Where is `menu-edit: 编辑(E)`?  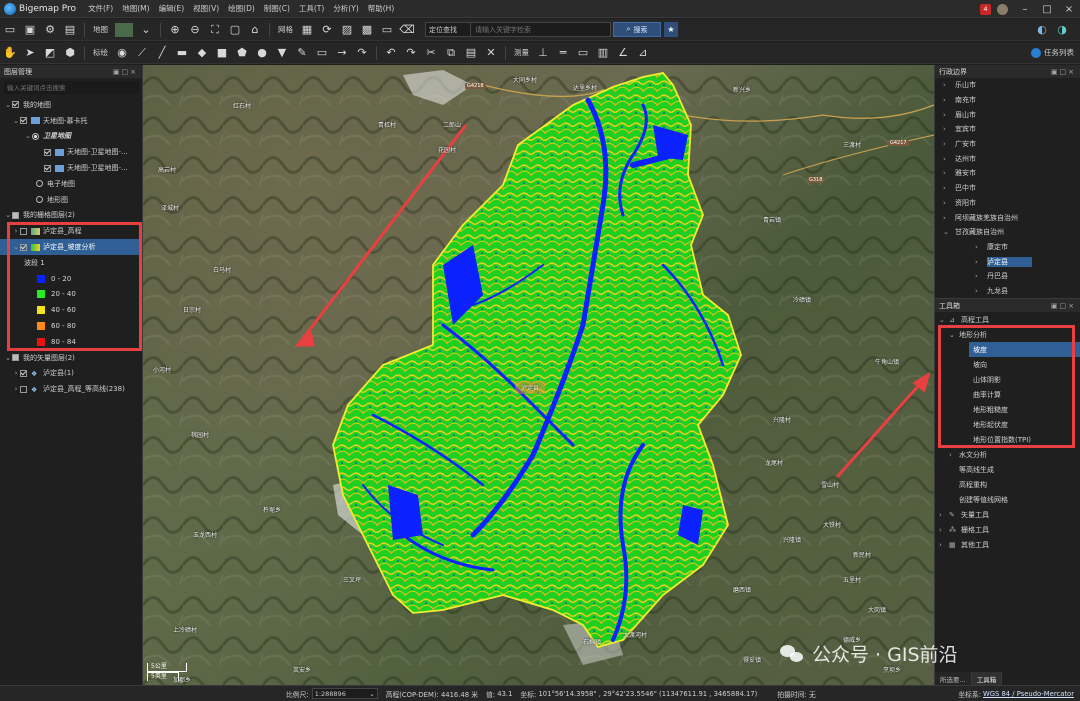
menu-edit: 编辑(E) is located at coordinates (172, 8).